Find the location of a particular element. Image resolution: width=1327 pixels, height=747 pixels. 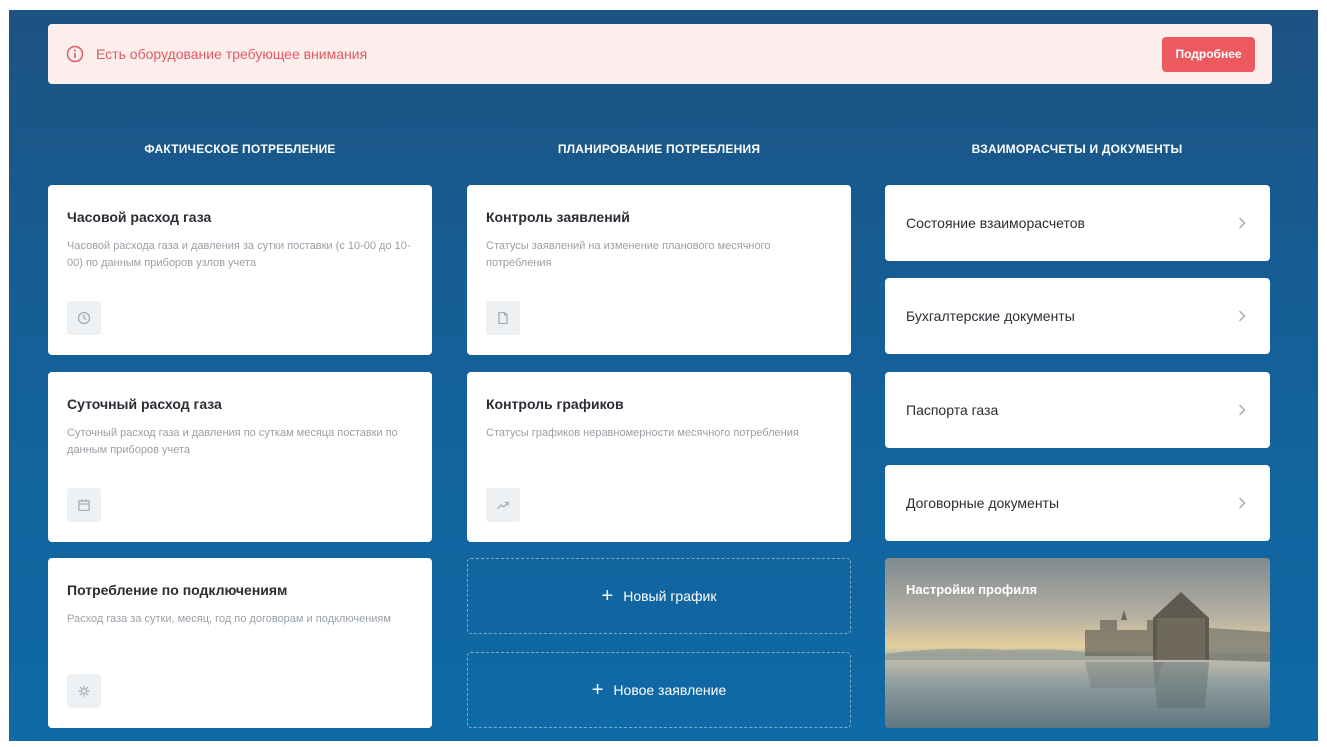

accounting-documents-link: Бухгалтерские документы is located at coordinates (1077, 316).